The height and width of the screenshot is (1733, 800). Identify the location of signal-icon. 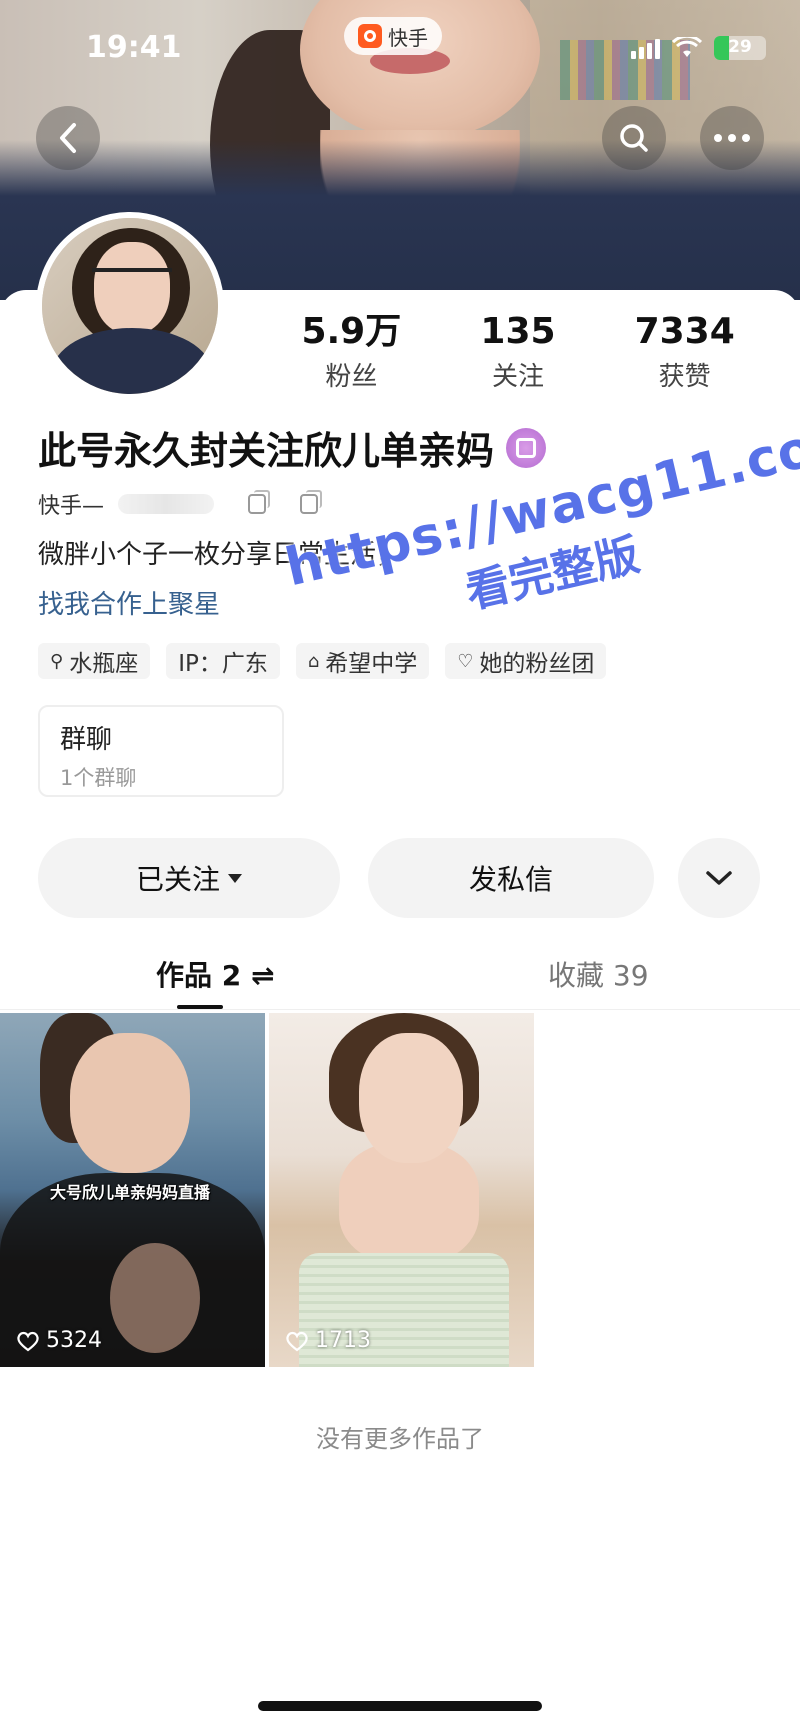
(645, 48).